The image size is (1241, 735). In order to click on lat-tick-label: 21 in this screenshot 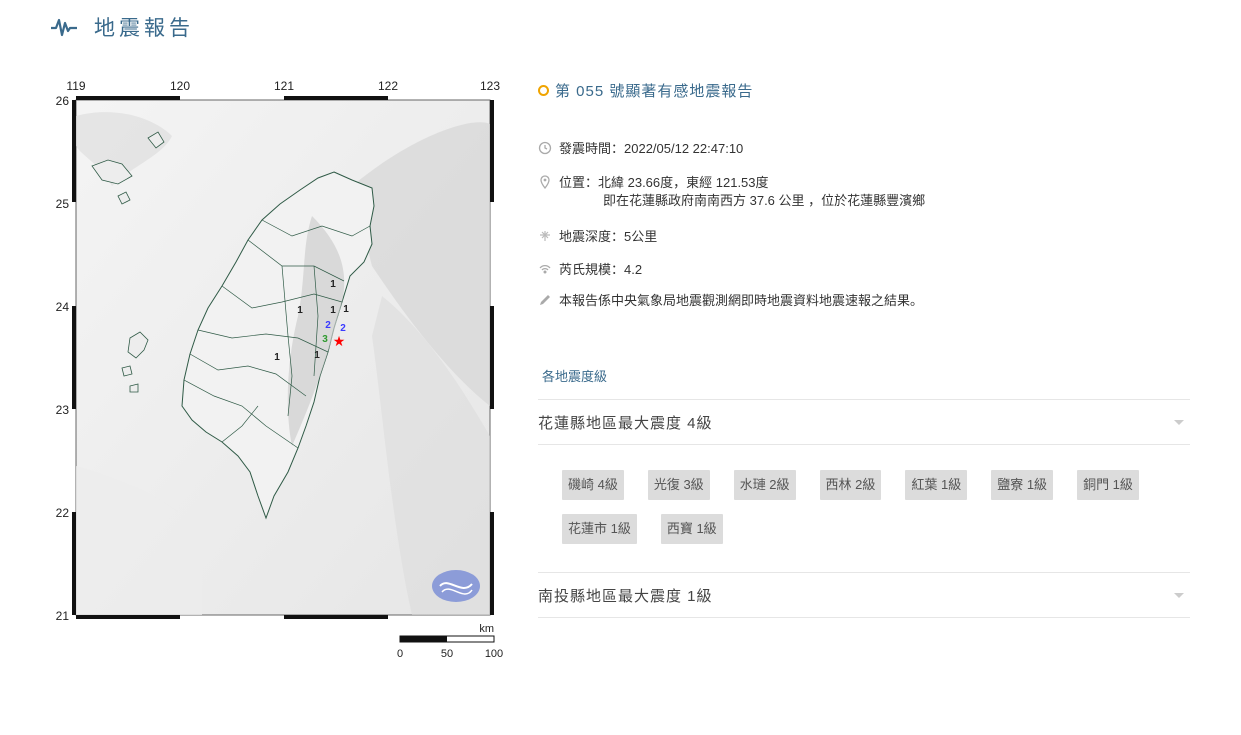, I will do `click(63, 616)`.